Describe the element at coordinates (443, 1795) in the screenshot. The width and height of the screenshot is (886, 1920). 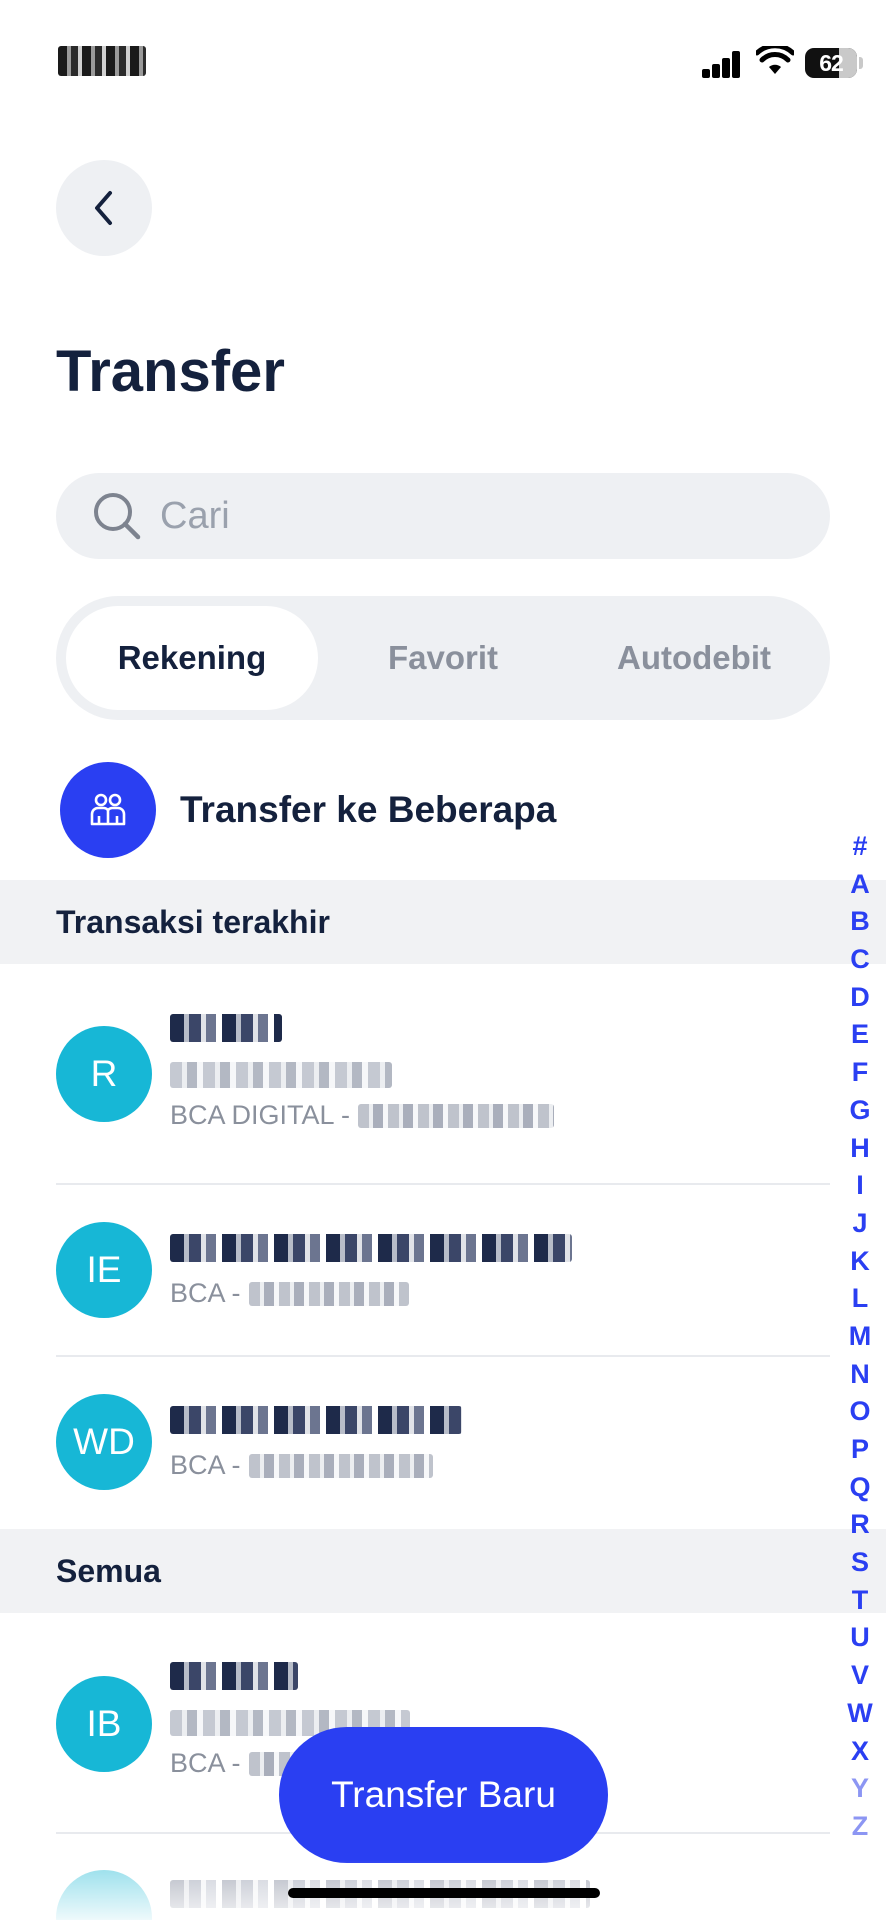
I see `transfer-baru-button: Transfer Baru` at that location.